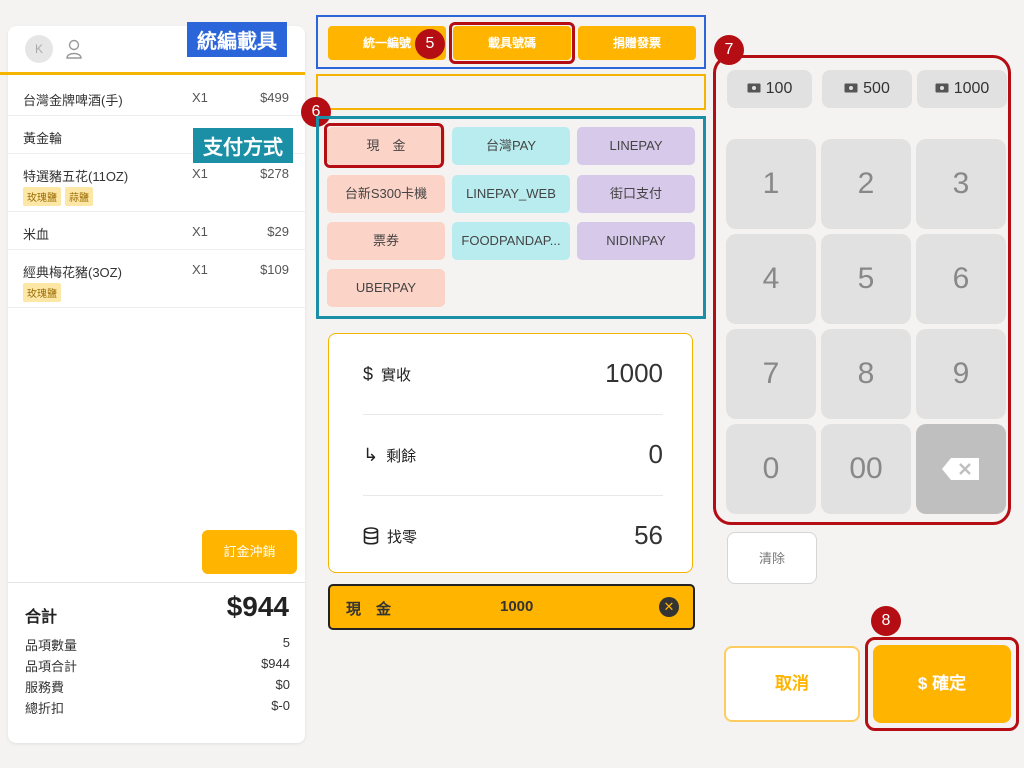  What do you see at coordinates (243, 145) in the screenshot?
I see `payment-annotation-label: 支付方式` at bounding box center [243, 145].